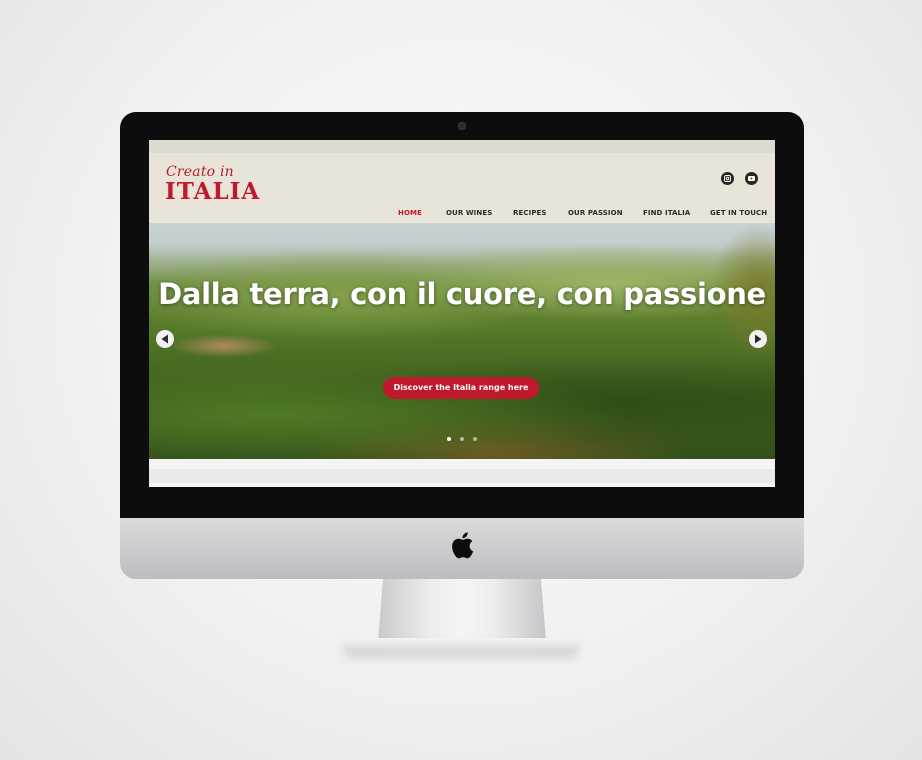 This screenshot has height=760, width=922. What do you see at coordinates (462, 401) in the screenshot?
I see `hero-vineyard` at bounding box center [462, 401].